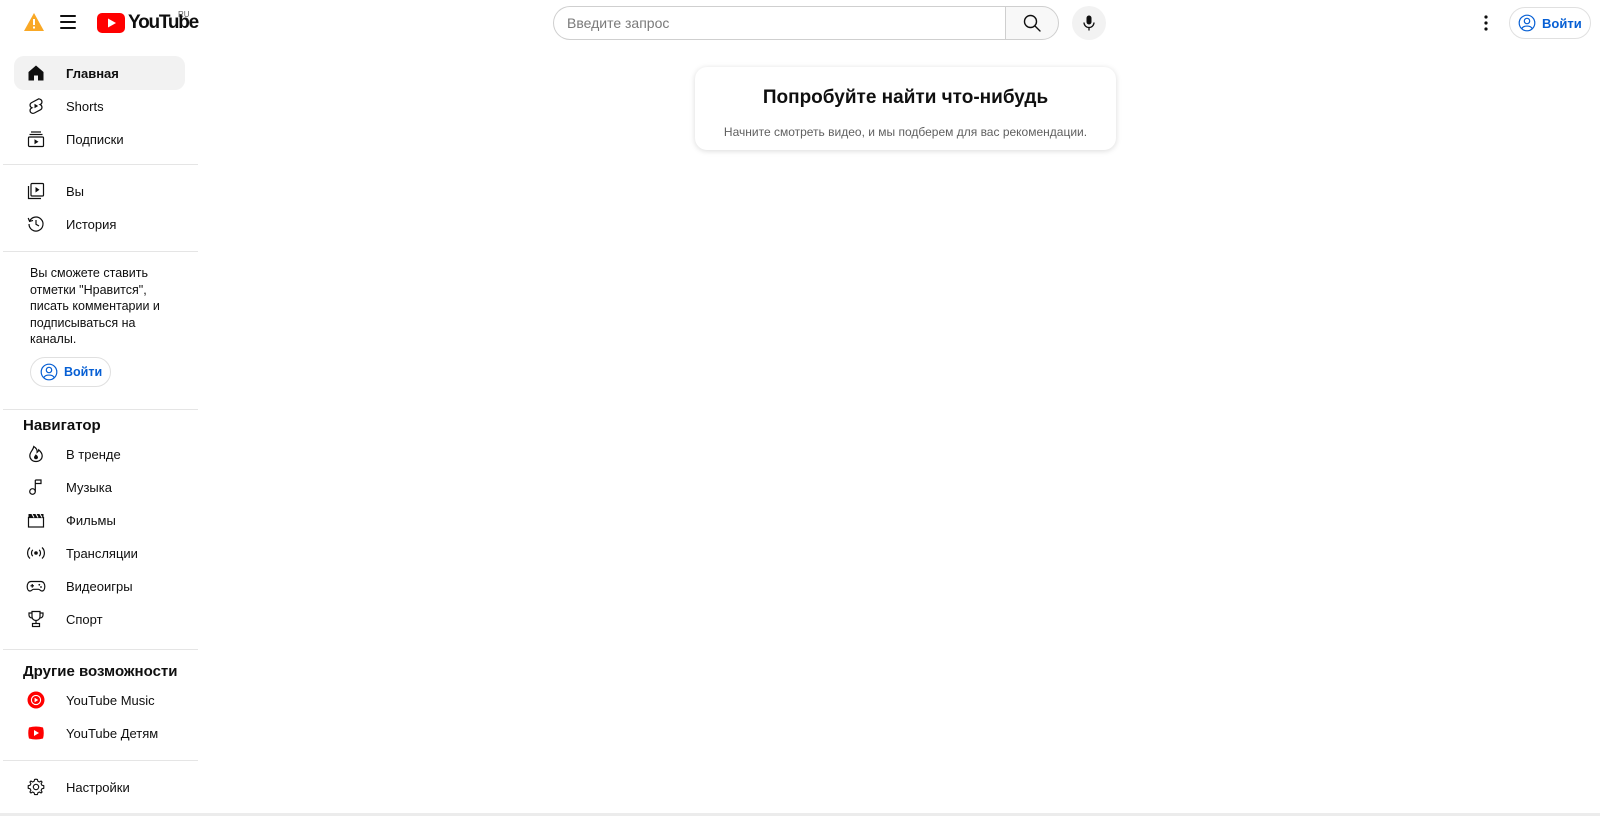  Describe the element at coordinates (36, 454) in the screenshot. I see `trending-icon` at that location.